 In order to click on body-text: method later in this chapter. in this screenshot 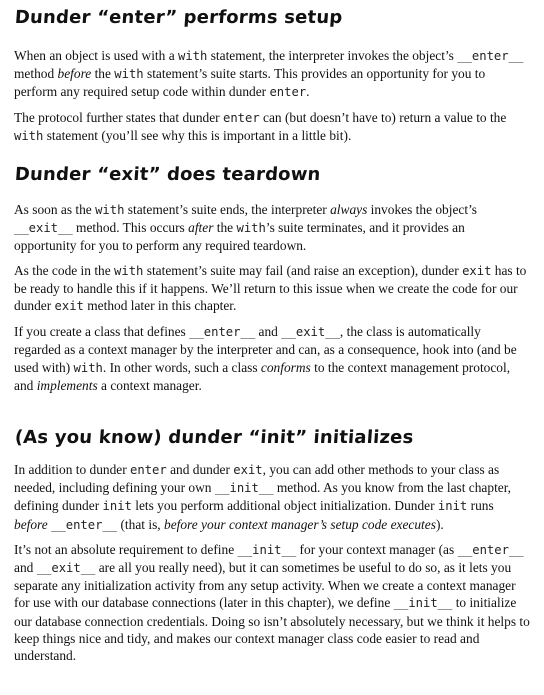, I will do `click(160, 306)`.